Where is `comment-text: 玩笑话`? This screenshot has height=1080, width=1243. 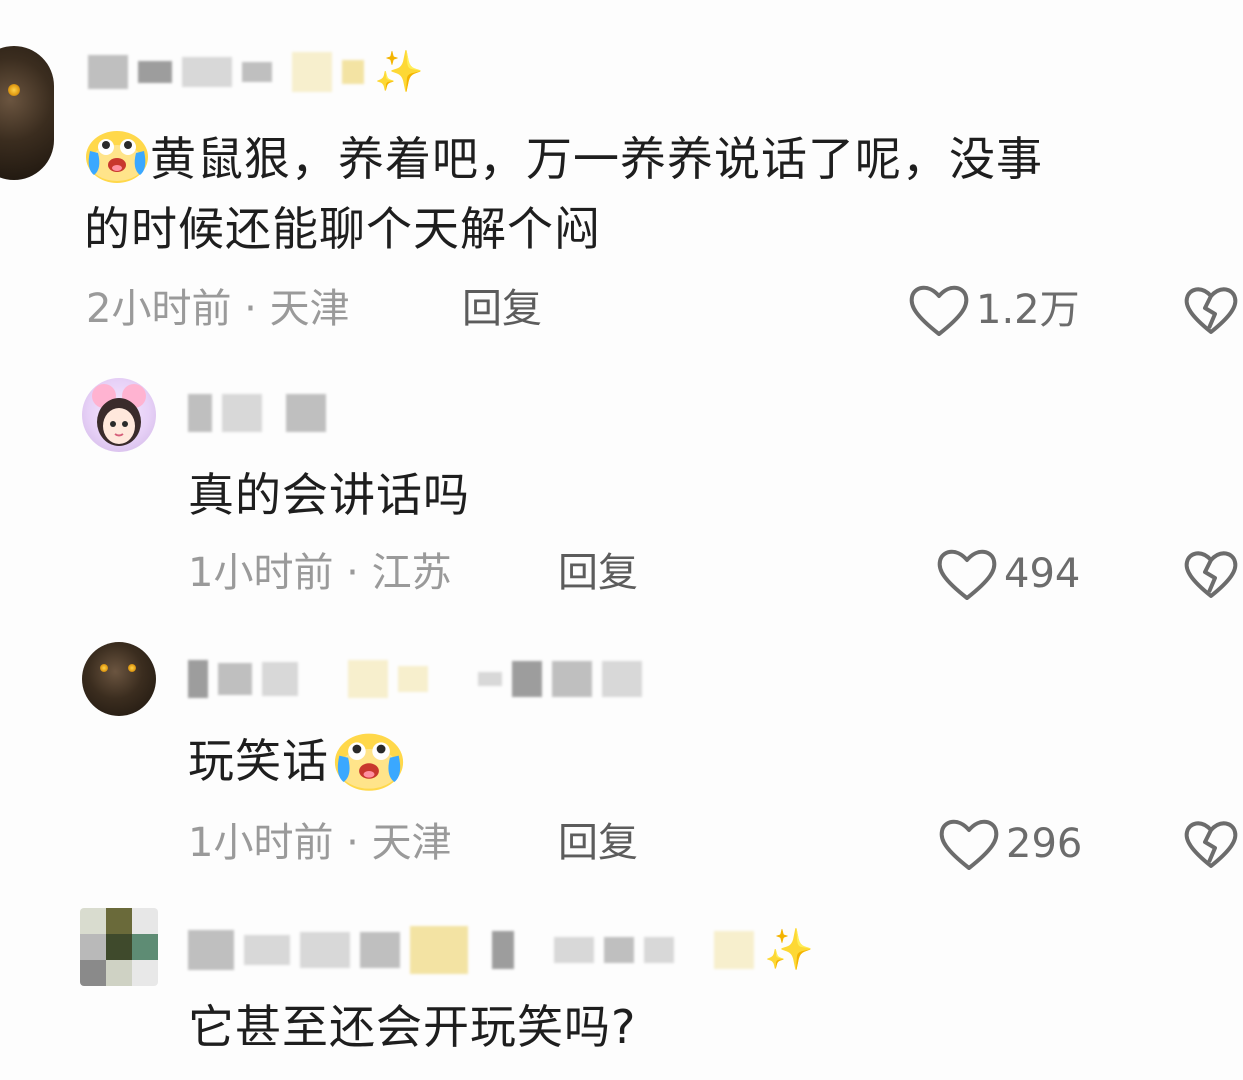
comment-text: 玩笑话 is located at coordinates (298, 761).